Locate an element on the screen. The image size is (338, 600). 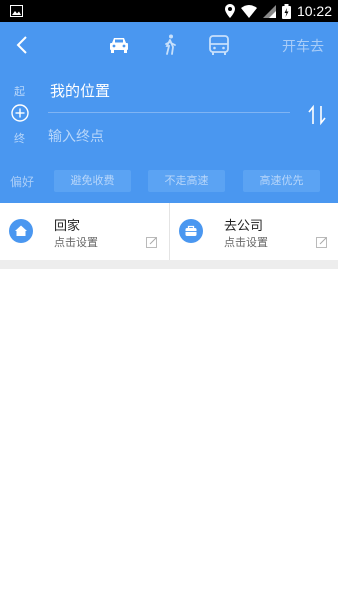
location-icon is located at coordinates (229, 11).